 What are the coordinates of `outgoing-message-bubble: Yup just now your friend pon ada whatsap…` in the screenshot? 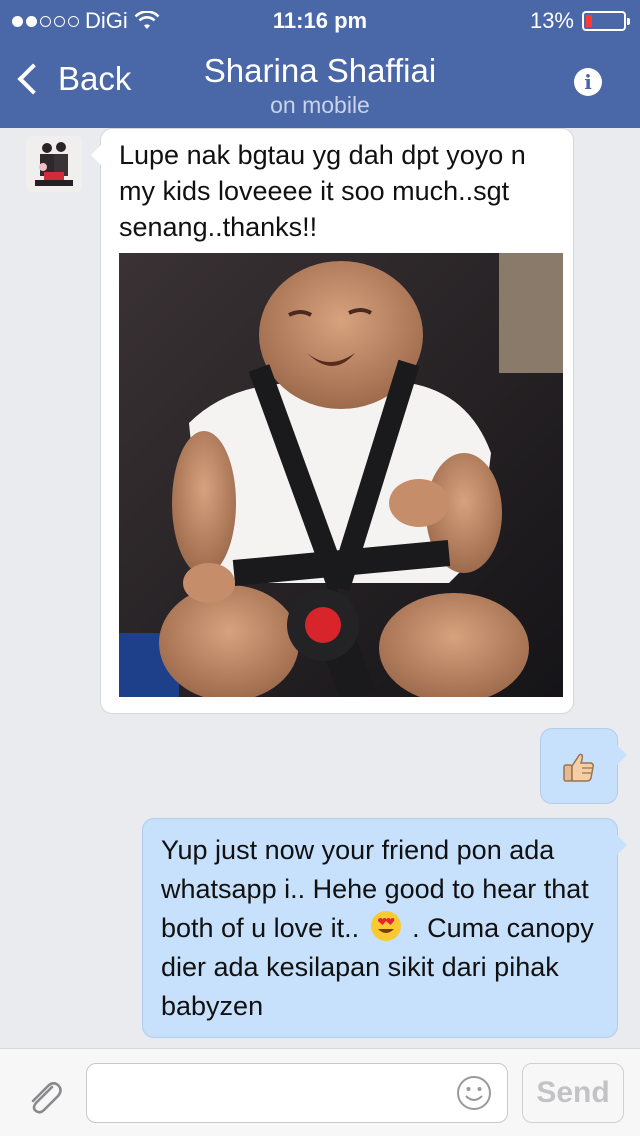 It's located at (384, 928).